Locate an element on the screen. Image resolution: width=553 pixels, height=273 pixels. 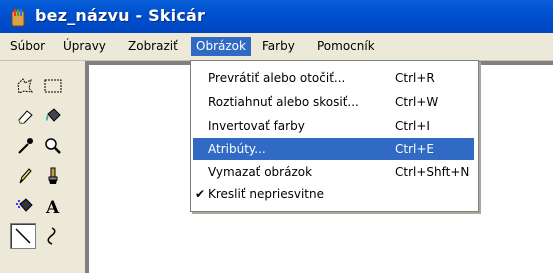
menu-item-label: Kresliť nepriesvitne is located at coordinates (266, 194).